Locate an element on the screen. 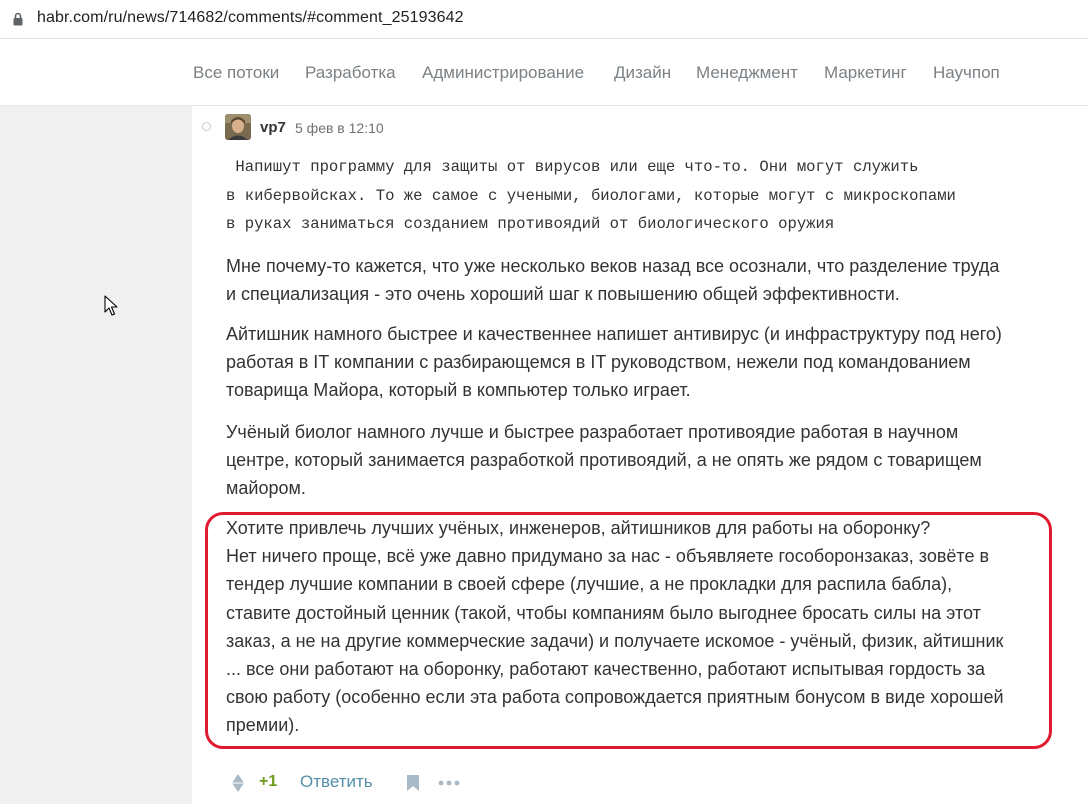 This screenshot has height=804, width=1088. nav-item-management: Менеджмент is located at coordinates (747, 73).